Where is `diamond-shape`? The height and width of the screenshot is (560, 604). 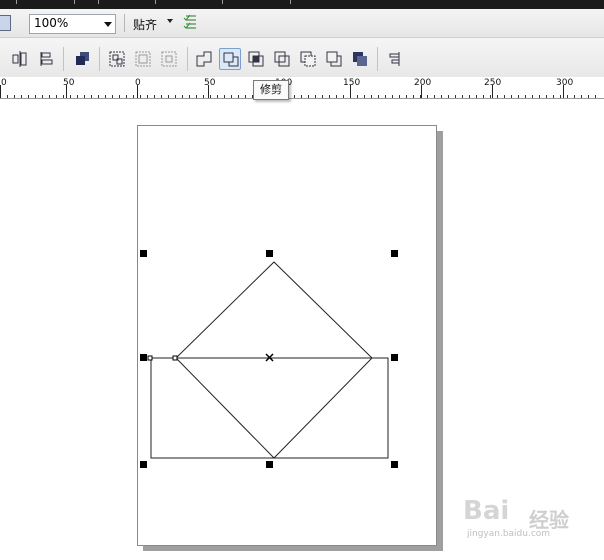 diamond-shape is located at coordinates (274, 360).